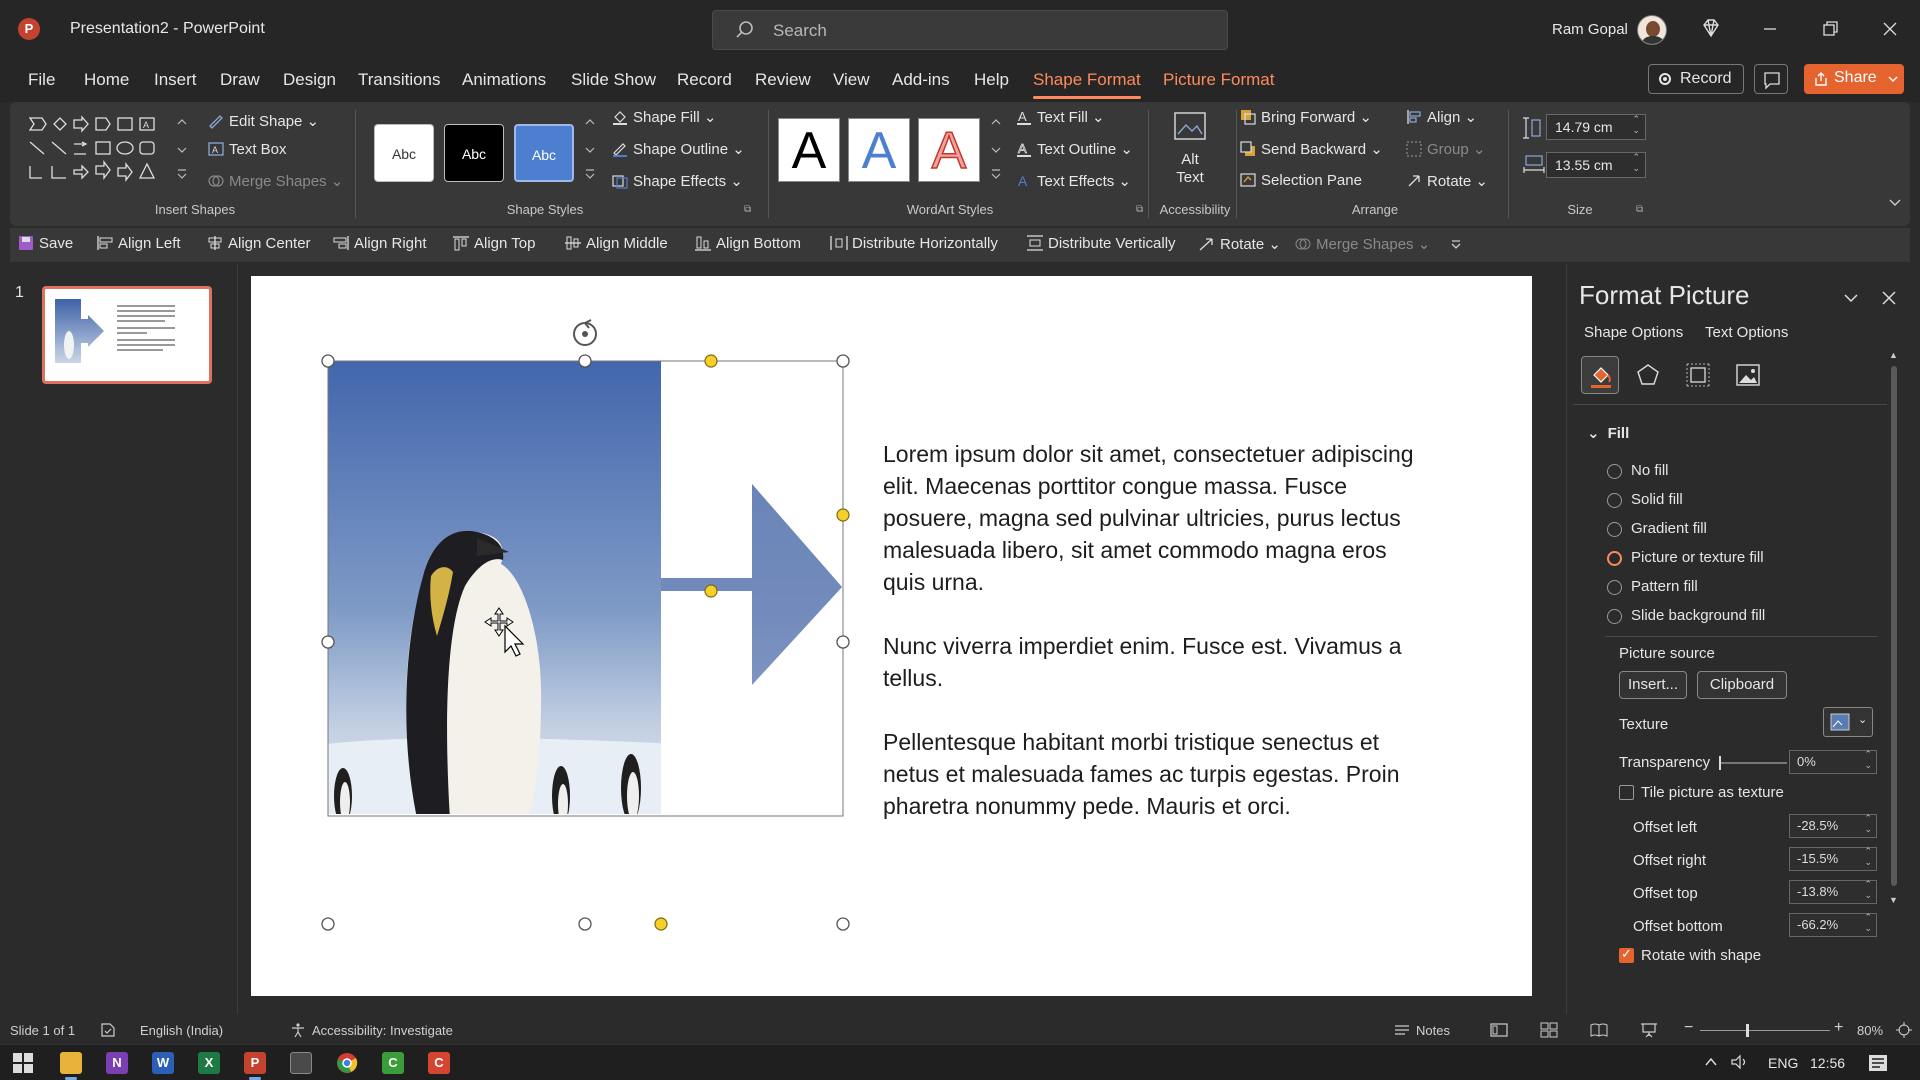 This screenshot has height=1080, width=1920. What do you see at coordinates (1833, 858) in the screenshot?
I see `offset-right-input: -15.5%` at bounding box center [1833, 858].